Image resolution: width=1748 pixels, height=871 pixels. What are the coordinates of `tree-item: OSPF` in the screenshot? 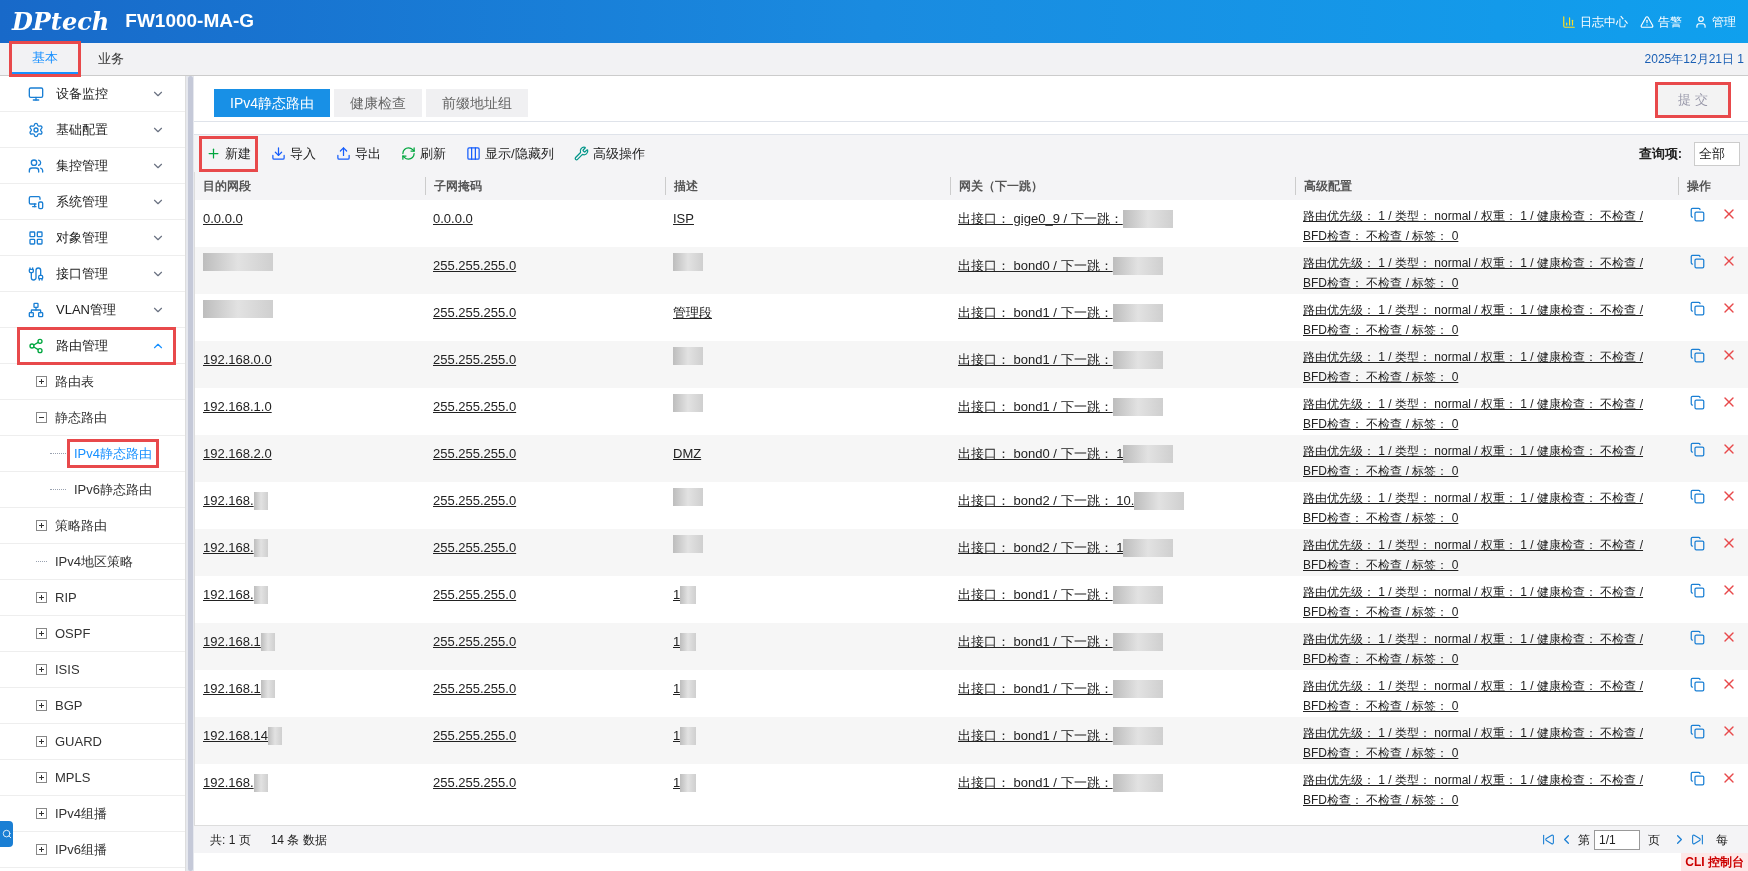 It's located at (73, 633).